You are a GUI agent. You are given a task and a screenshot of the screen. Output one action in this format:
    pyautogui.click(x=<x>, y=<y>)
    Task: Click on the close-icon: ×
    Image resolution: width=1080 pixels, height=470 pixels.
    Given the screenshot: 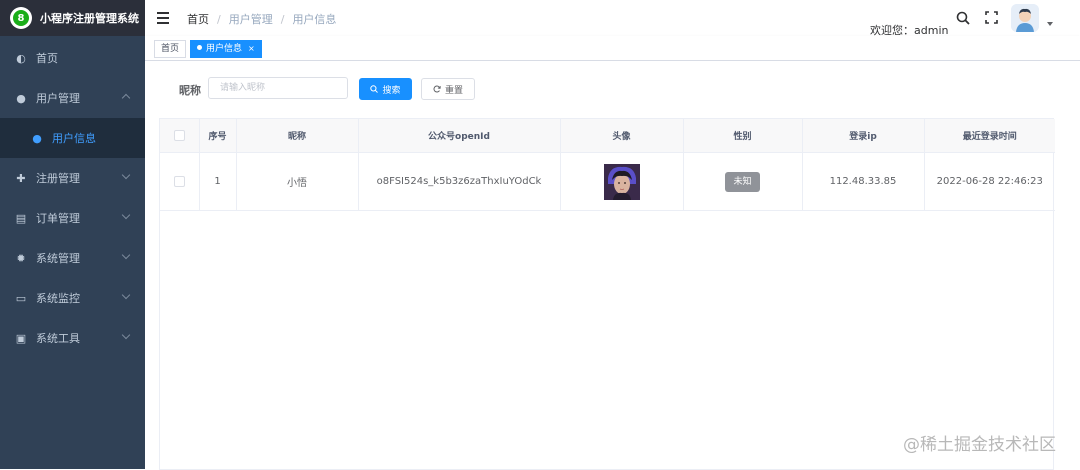 What is the action you would take?
    pyautogui.click(x=251, y=48)
    